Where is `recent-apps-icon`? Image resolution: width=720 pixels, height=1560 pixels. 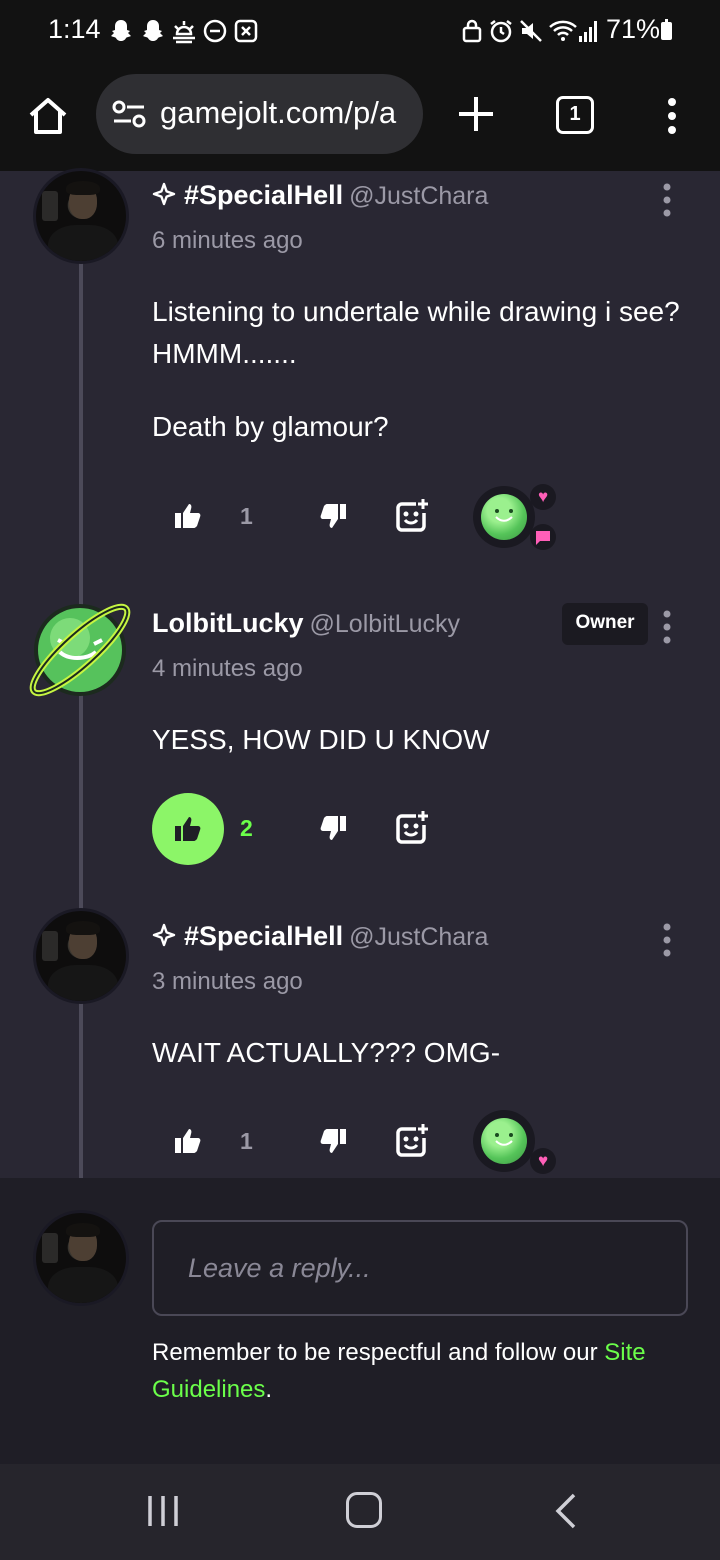
recent-apps-icon is located at coordinates (163, 1511).